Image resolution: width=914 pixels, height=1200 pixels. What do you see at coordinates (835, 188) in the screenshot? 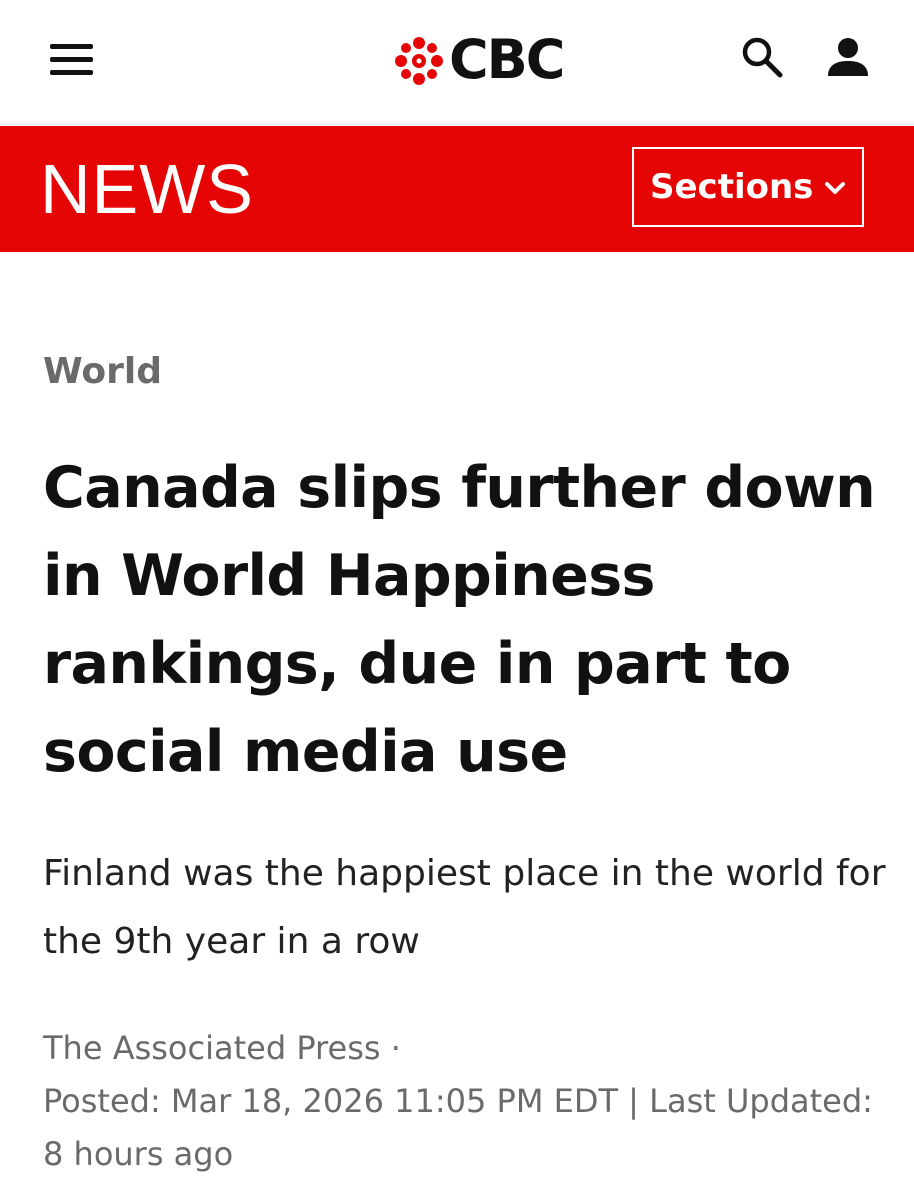
I see `chevron-down-icon` at bounding box center [835, 188].